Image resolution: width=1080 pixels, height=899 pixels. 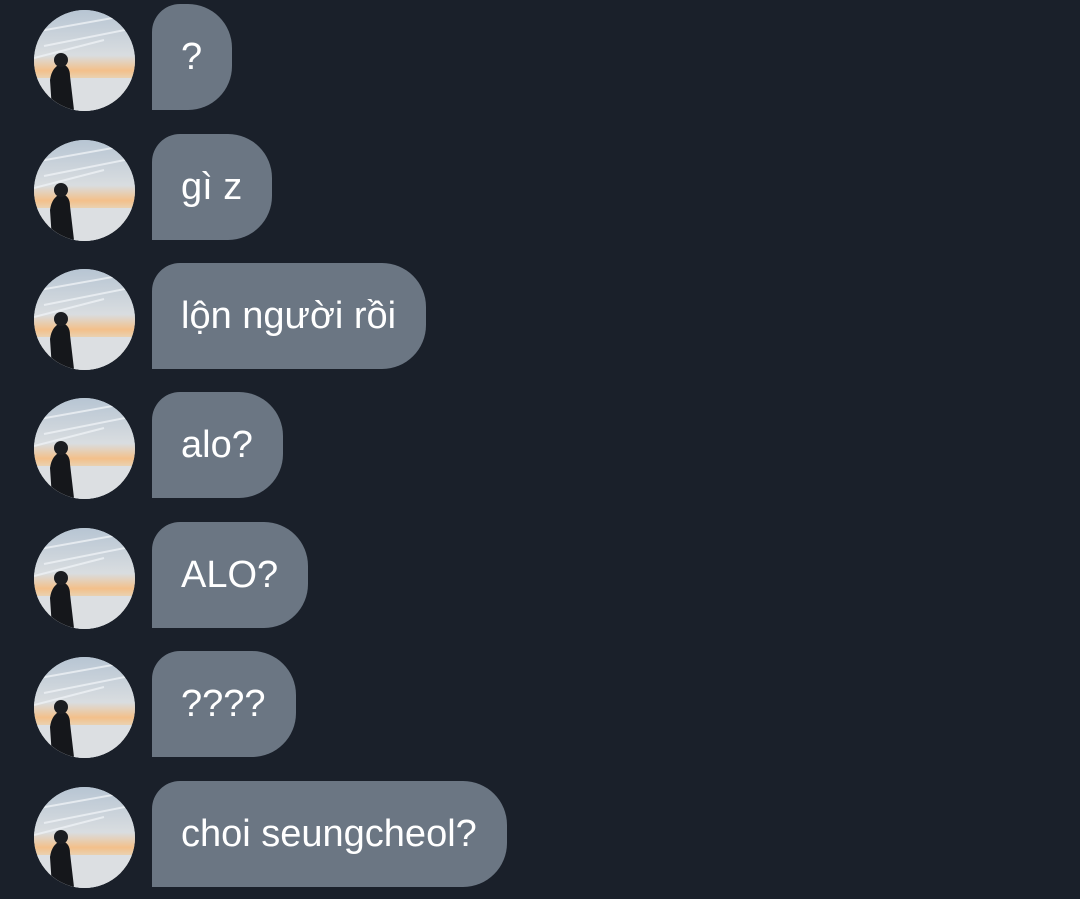 What do you see at coordinates (540, 314) in the screenshot?
I see `message-row: lộn người rồi` at bounding box center [540, 314].